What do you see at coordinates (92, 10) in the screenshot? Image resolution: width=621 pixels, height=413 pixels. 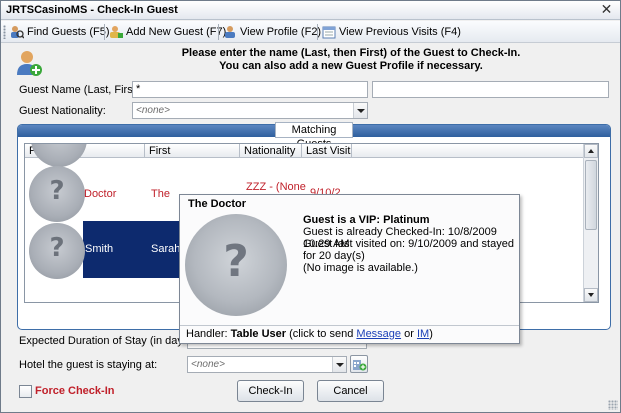 I see `window-title: JRTSCasinoMS - Check-In Guest` at bounding box center [92, 10].